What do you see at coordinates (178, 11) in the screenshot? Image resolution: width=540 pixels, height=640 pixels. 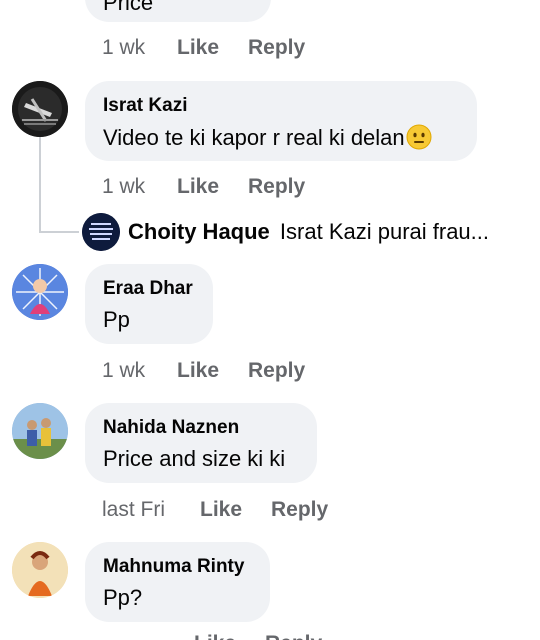 I see `comment-bubble: Price` at bounding box center [178, 11].